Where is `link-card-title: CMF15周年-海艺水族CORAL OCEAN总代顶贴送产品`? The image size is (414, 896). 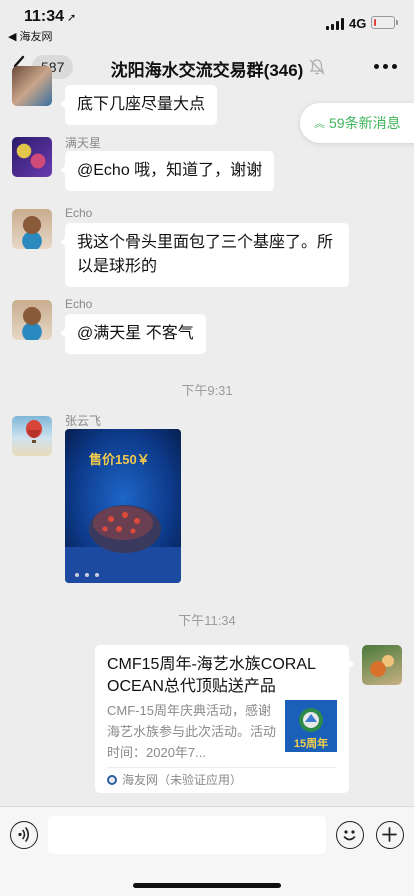 link-card-title: CMF15周年-海艺水族CORAL OCEAN总代顶贴送产品 is located at coordinates (211, 675).